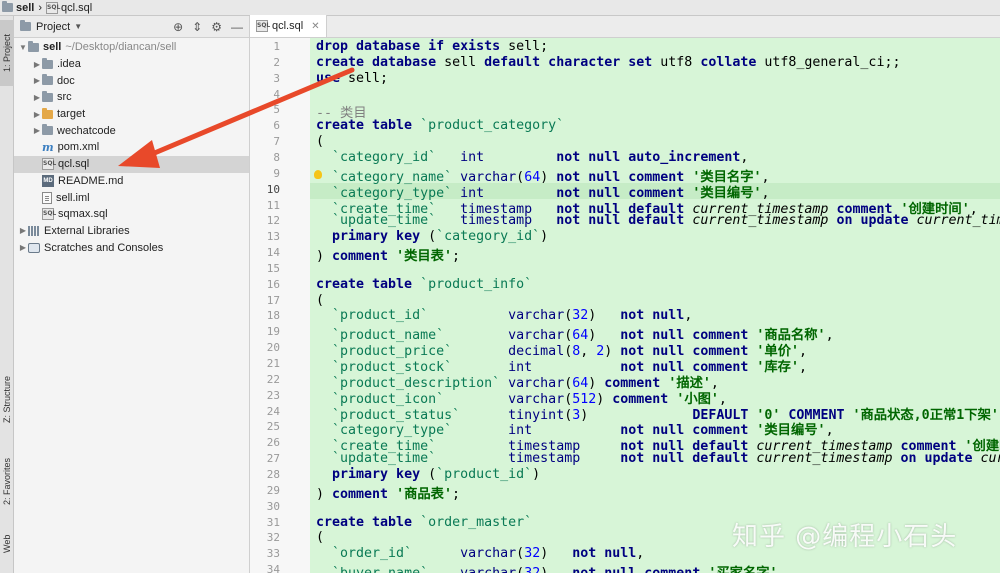 This screenshot has height=573, width=1000. Describe the element at coordinates (266, 78) in the screenshot. I see `line-number: 3` at that location.